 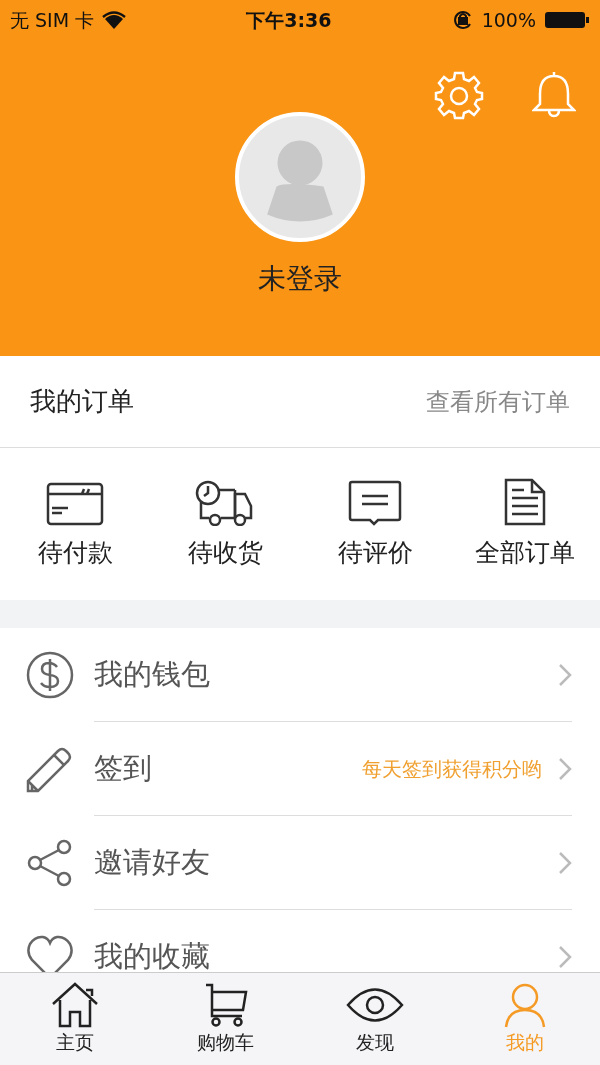 What do you see at coordinates (75, 1004) in the screenshot?
I see `home-icon` at bounding box center [75, 1004].